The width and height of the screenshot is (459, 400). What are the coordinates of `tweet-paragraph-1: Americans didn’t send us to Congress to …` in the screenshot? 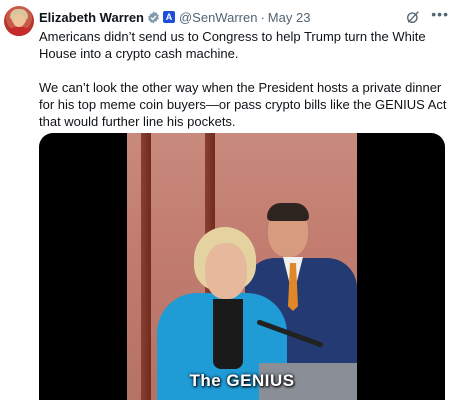 It's located at (232, 45).